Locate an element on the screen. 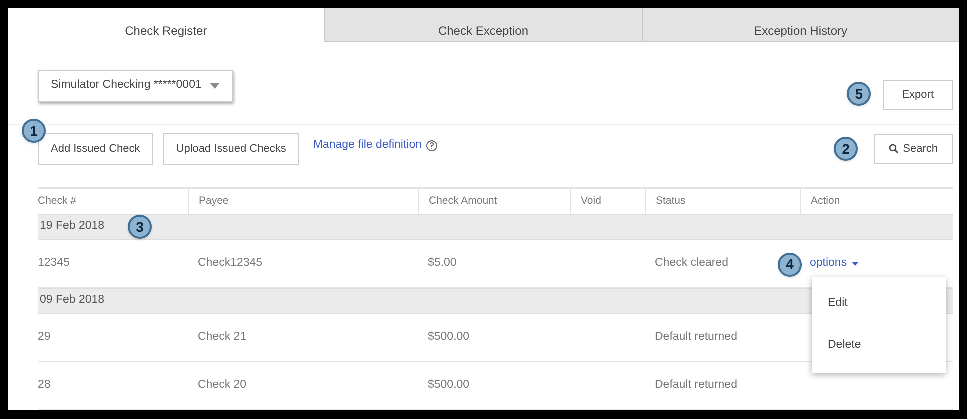 The width and height of the screenshot is (967, 419). table-cell-text: 29 is located at coordinates (45, 337).